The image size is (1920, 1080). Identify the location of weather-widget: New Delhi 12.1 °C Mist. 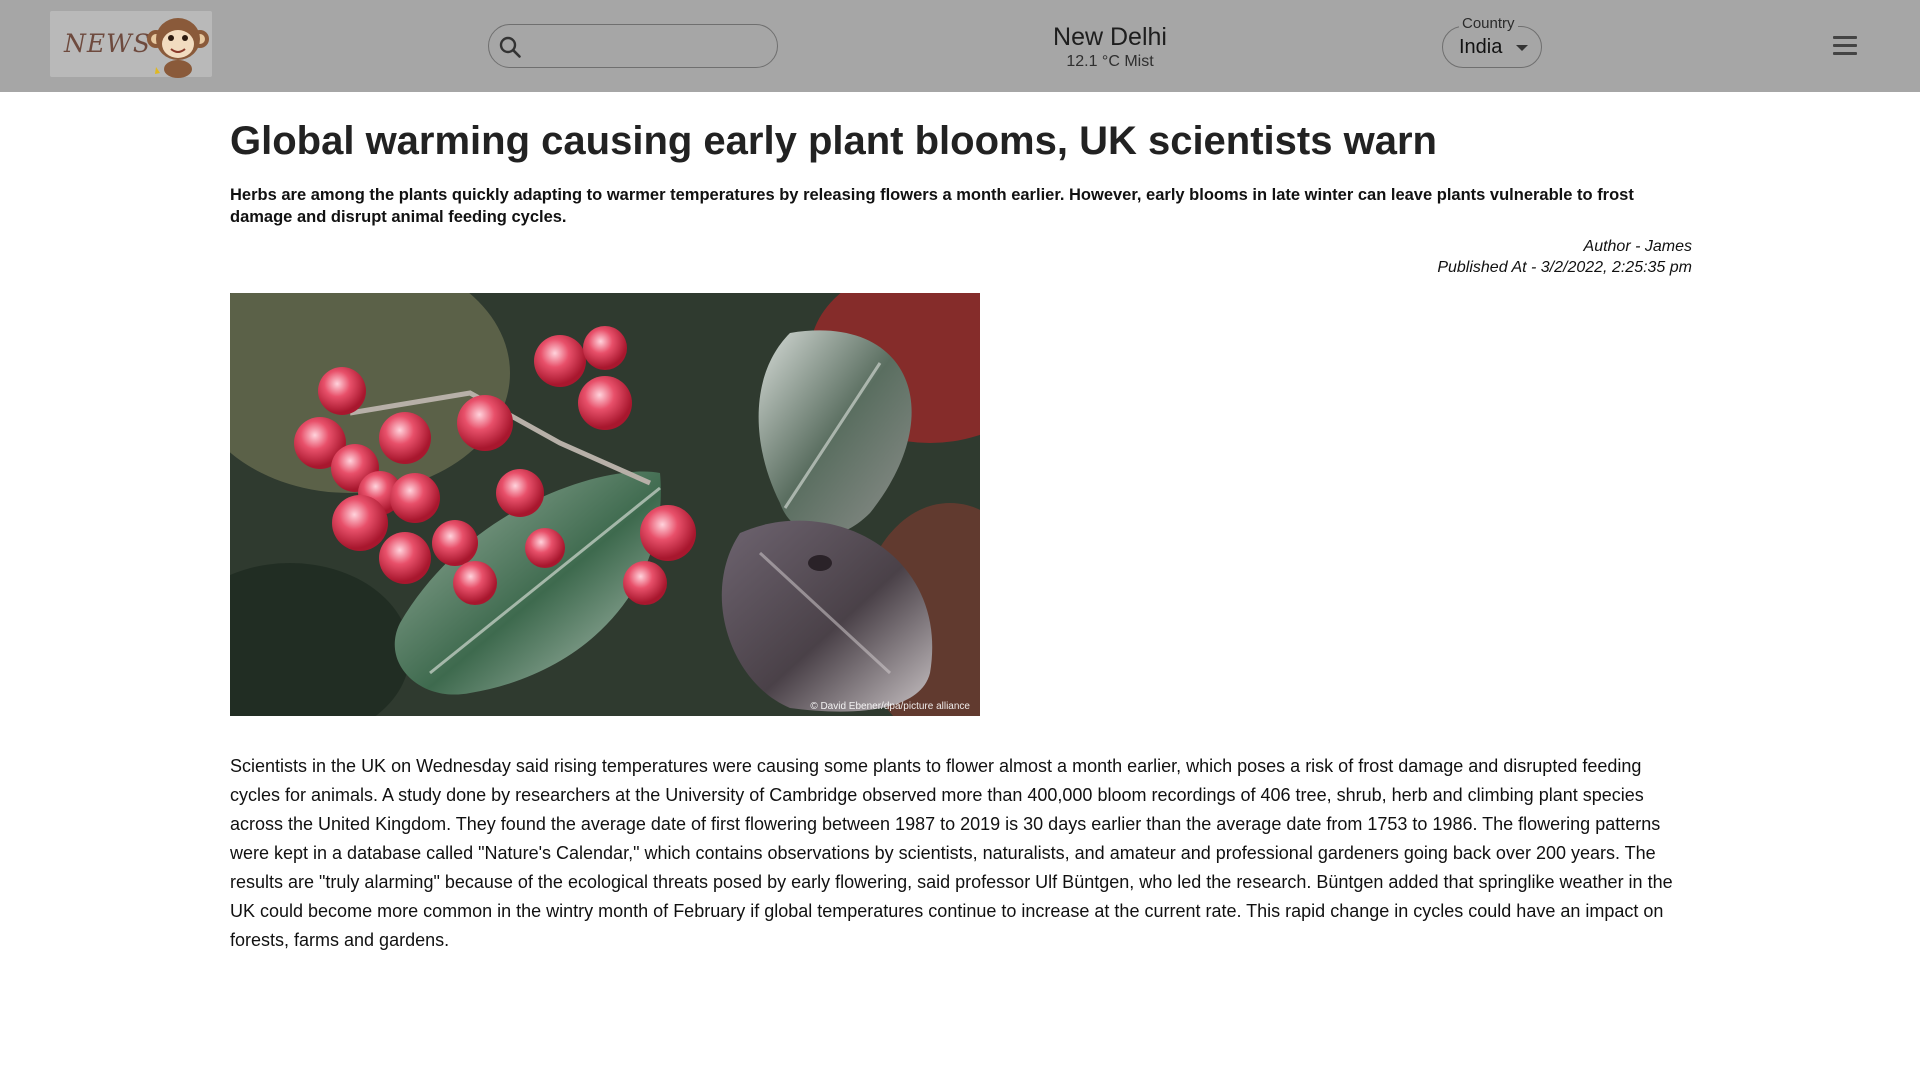
(1110, 47).